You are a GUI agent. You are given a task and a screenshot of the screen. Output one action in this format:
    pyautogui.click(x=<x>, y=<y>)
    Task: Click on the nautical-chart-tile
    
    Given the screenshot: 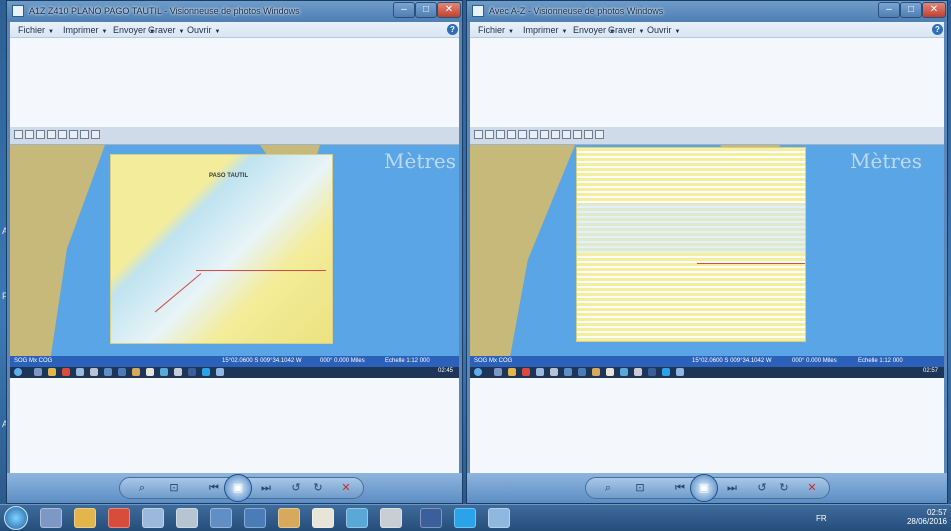 What is the action you would take?
    pyautogui.click(x=691, y=244)
    